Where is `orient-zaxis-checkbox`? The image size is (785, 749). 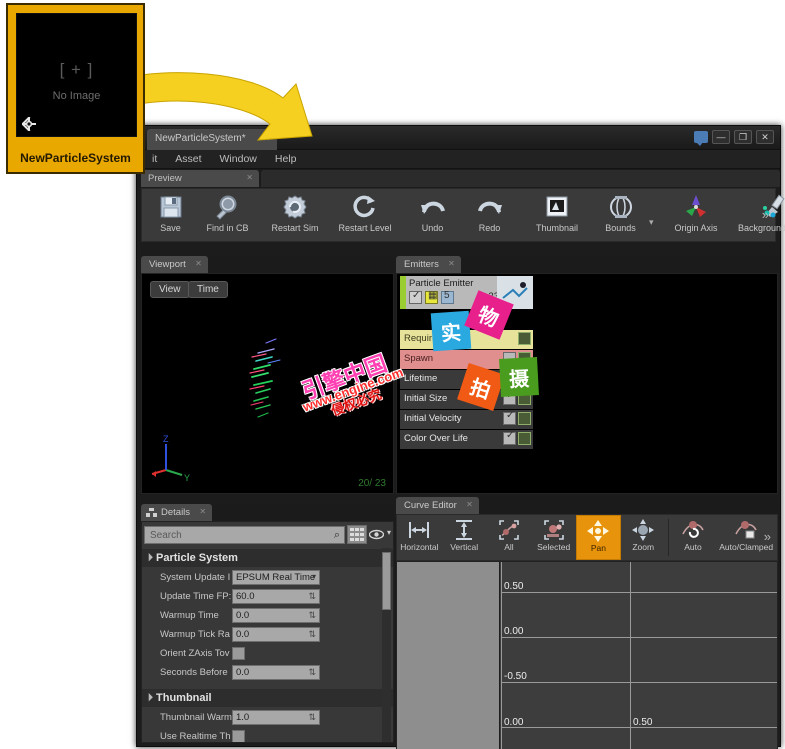 orient-zaxis-checkbox is located at coordinates (238, 653).